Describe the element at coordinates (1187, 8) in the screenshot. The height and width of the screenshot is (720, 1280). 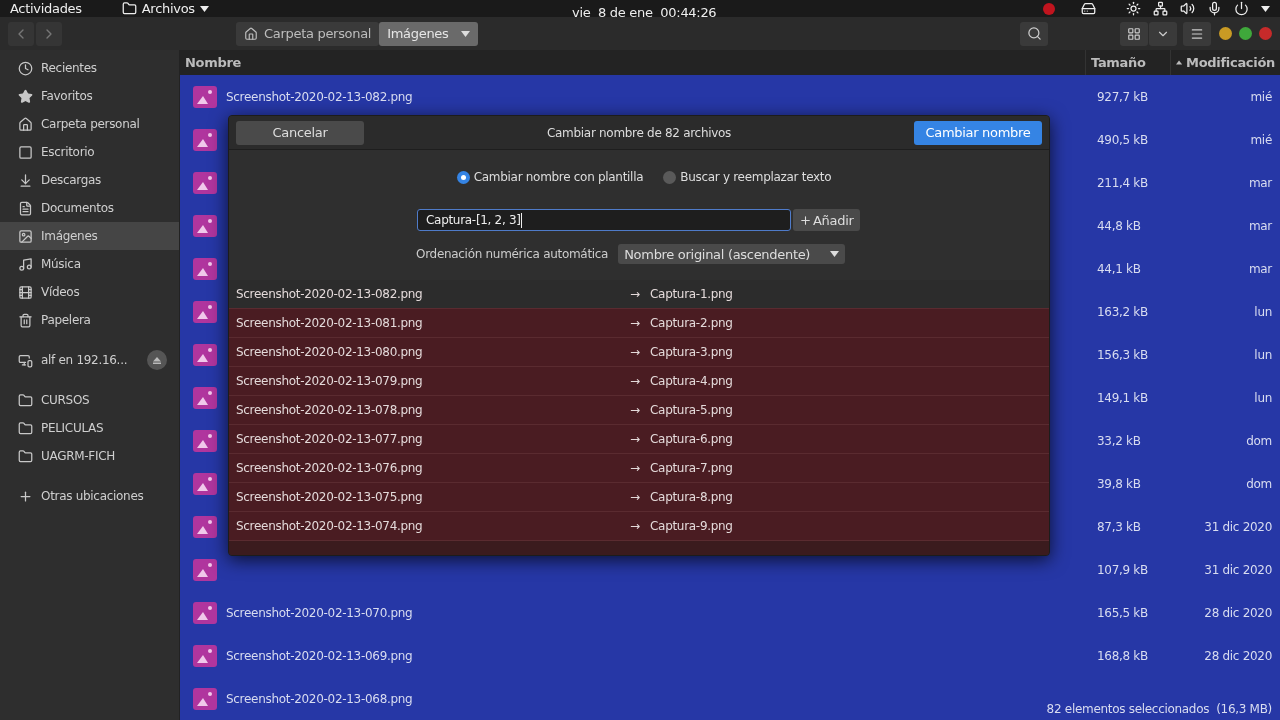
I see `volume-icon` at that location.